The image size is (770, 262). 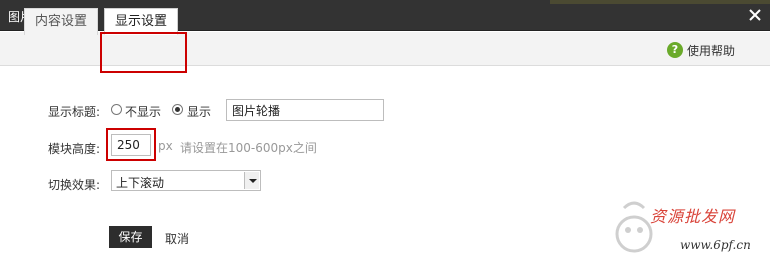 What do you see at coordinates (199, 112) in the screenshot?
I see `radio-show-title-label: 显示` at bounding box center [199, 112].